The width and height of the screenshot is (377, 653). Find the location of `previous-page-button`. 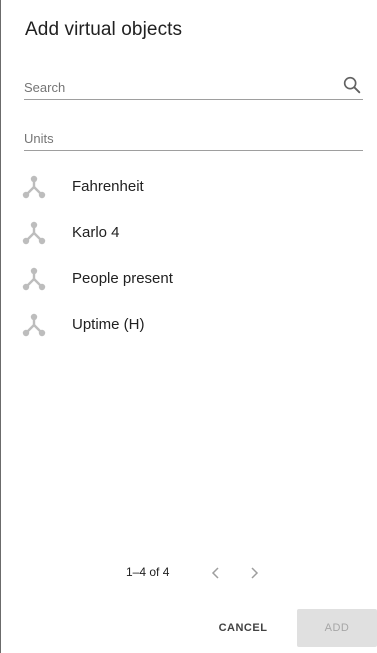

previous-page-button is located at coordinates (216, 573).